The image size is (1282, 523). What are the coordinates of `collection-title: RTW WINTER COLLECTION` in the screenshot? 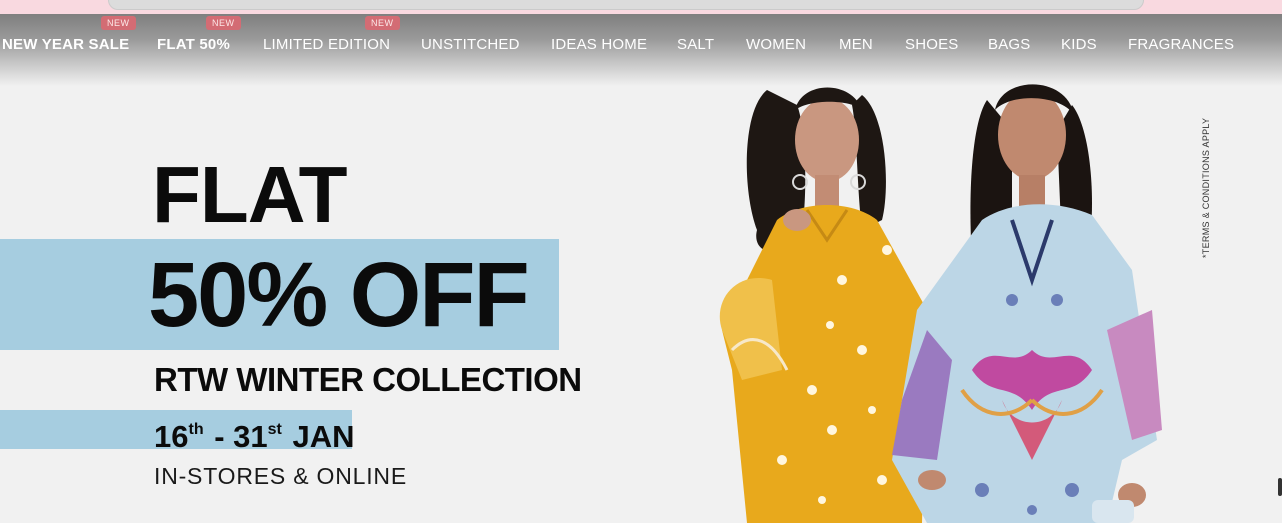 It's located at (368, 379).